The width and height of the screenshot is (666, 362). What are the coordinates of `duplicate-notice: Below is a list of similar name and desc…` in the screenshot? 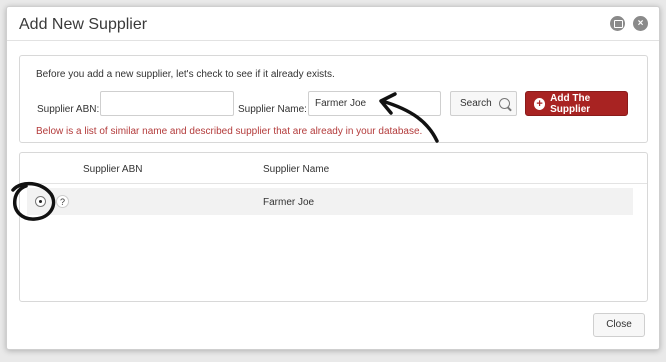 It's located at (229, 131).